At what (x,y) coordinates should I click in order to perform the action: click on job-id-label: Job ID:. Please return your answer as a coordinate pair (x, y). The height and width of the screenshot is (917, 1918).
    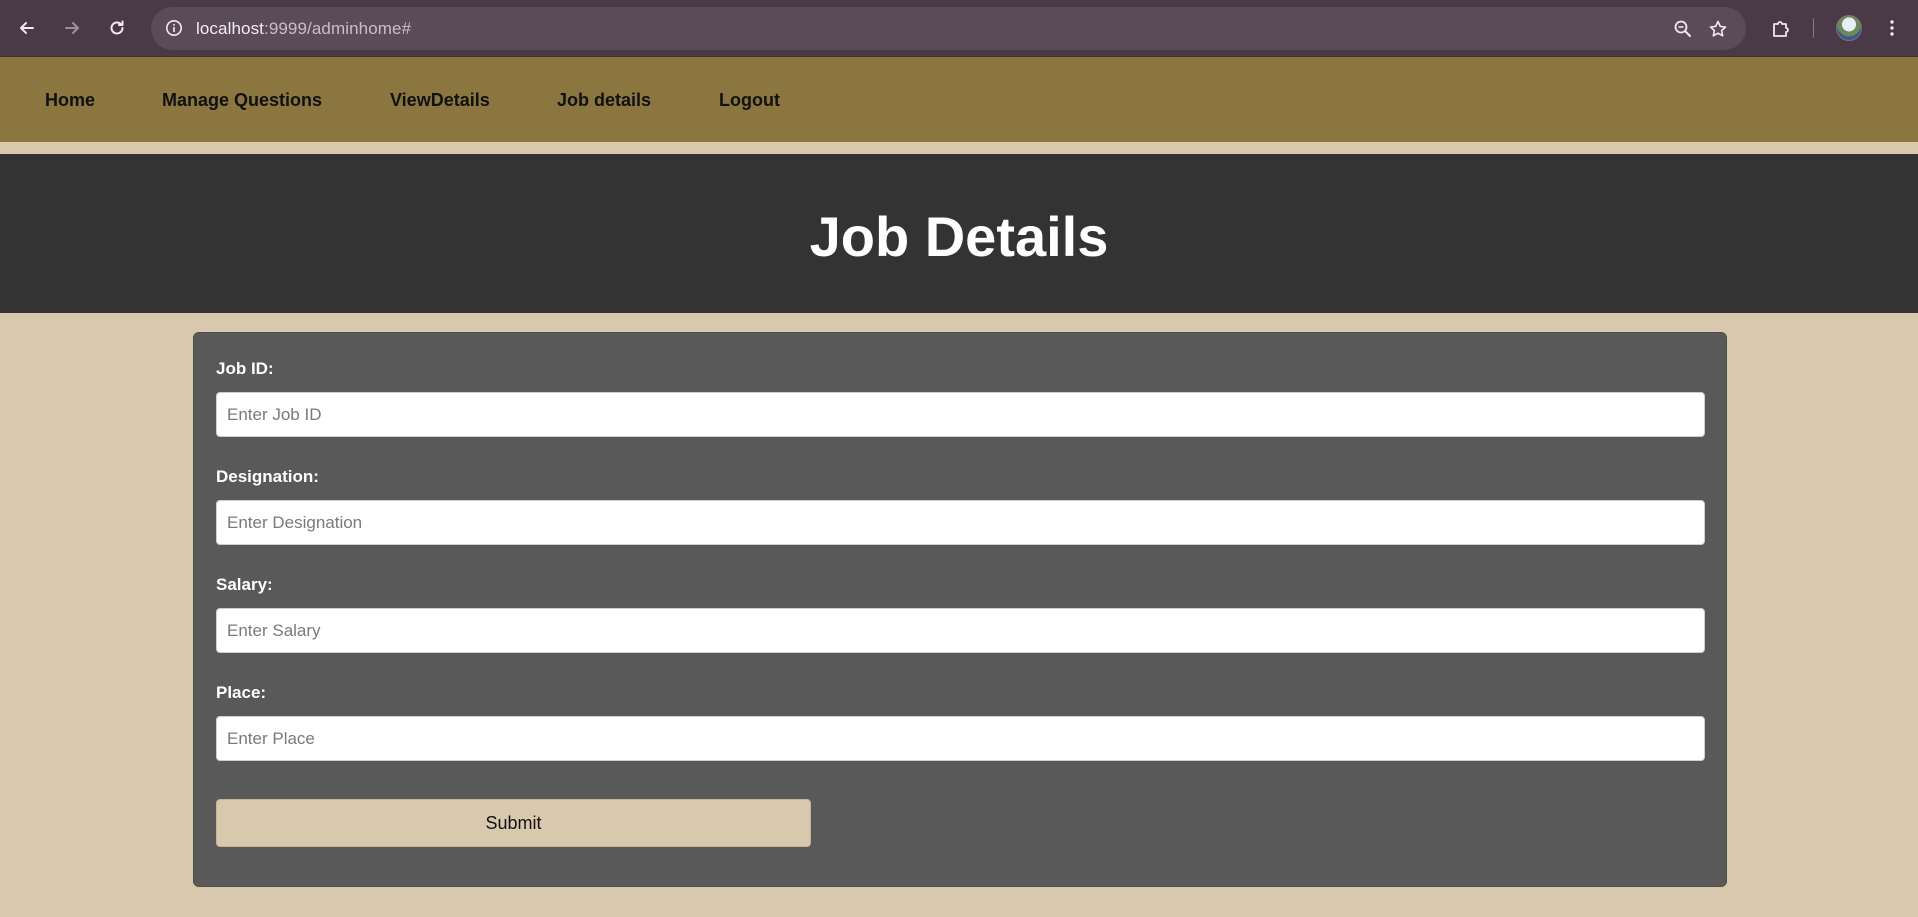
    Looking at the image, I should click on (245, 368).